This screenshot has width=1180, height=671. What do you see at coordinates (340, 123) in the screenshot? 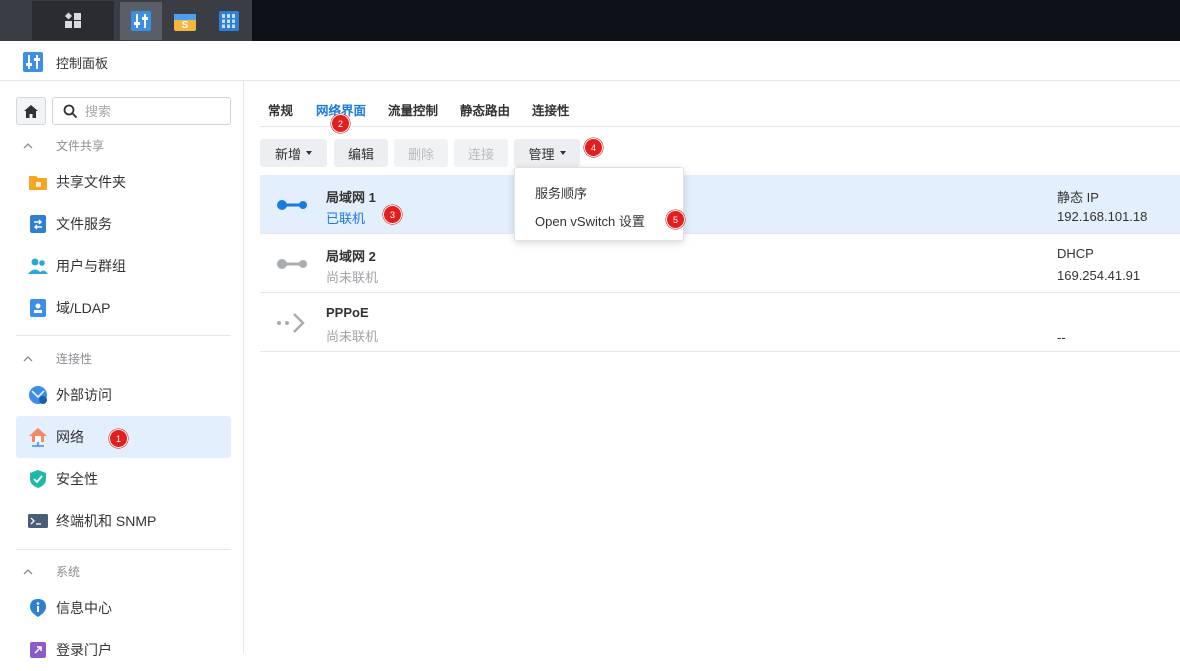
I see `annotation-badge: 2` at bounding box center [340, 123].